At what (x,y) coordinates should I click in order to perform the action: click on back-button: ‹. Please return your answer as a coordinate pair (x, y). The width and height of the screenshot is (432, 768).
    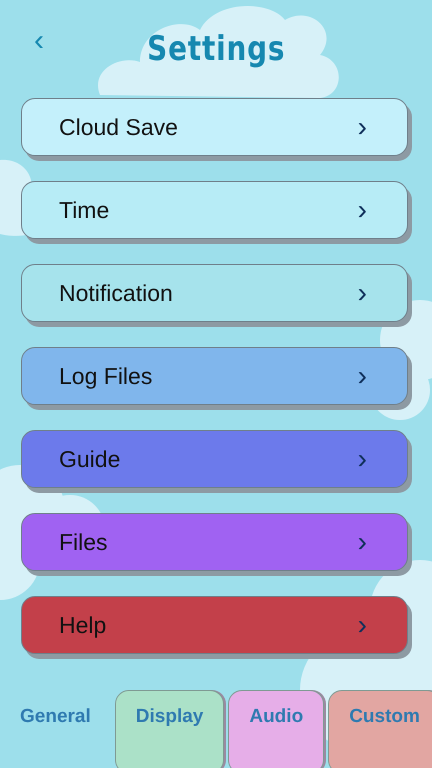
    Looking at the image, I should click on (39, 41).